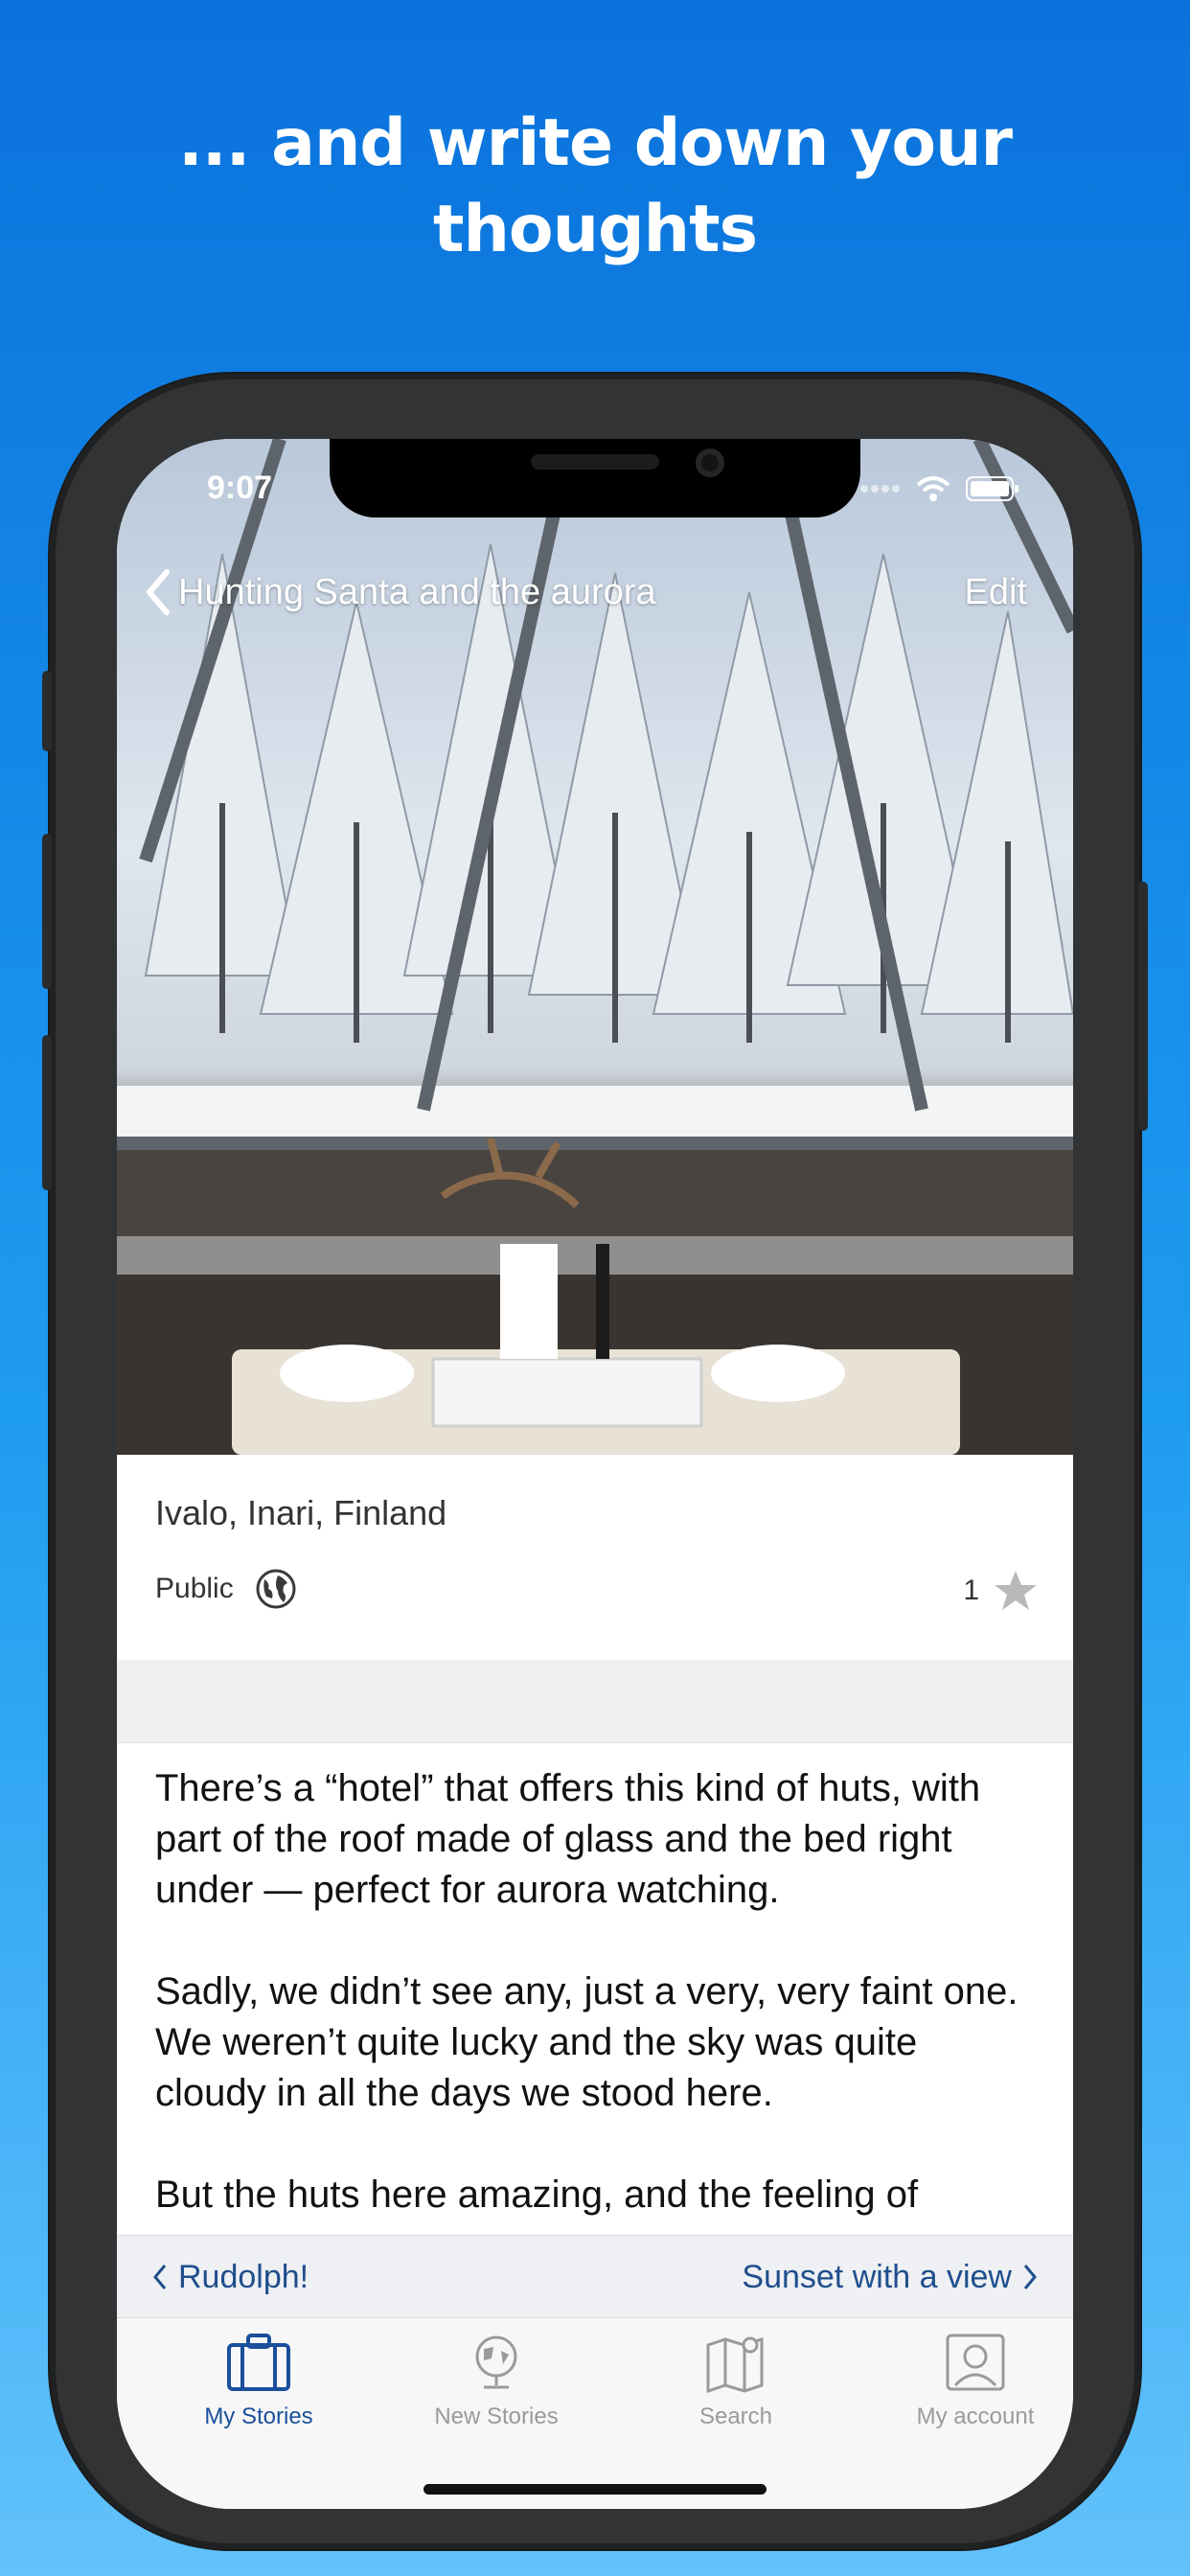 Image resolution: width=1190 pixels, height=2576 pixels. What do you see at coordinates (877, 2277) in the screenshot?
I see `next-story-title: Sunset with a view` at bounding box center [877, 2277].